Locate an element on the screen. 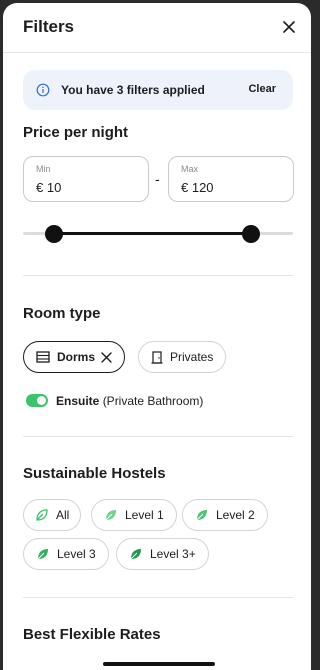 The width and height of the screenshot is (320, 670). ensuite-label: Ensuite (Private Bathroom) is located at coordinates (129, 401).